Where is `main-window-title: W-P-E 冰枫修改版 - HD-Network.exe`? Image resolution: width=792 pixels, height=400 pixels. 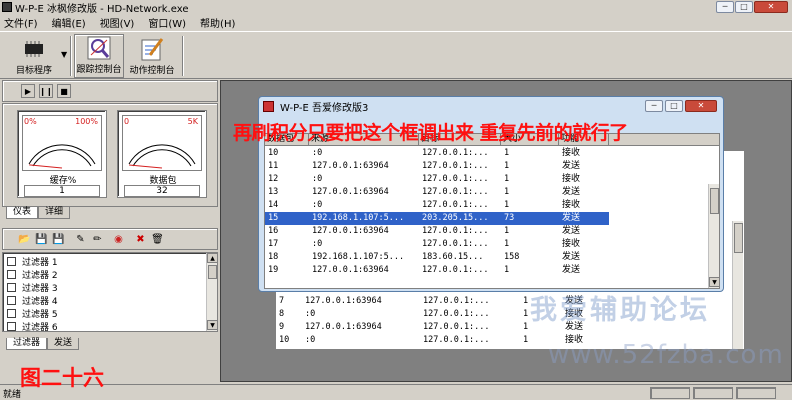 main-window-title: W-P-E 冰枫修改版 - HD-Network.exe is located at coordinates (102, 9).